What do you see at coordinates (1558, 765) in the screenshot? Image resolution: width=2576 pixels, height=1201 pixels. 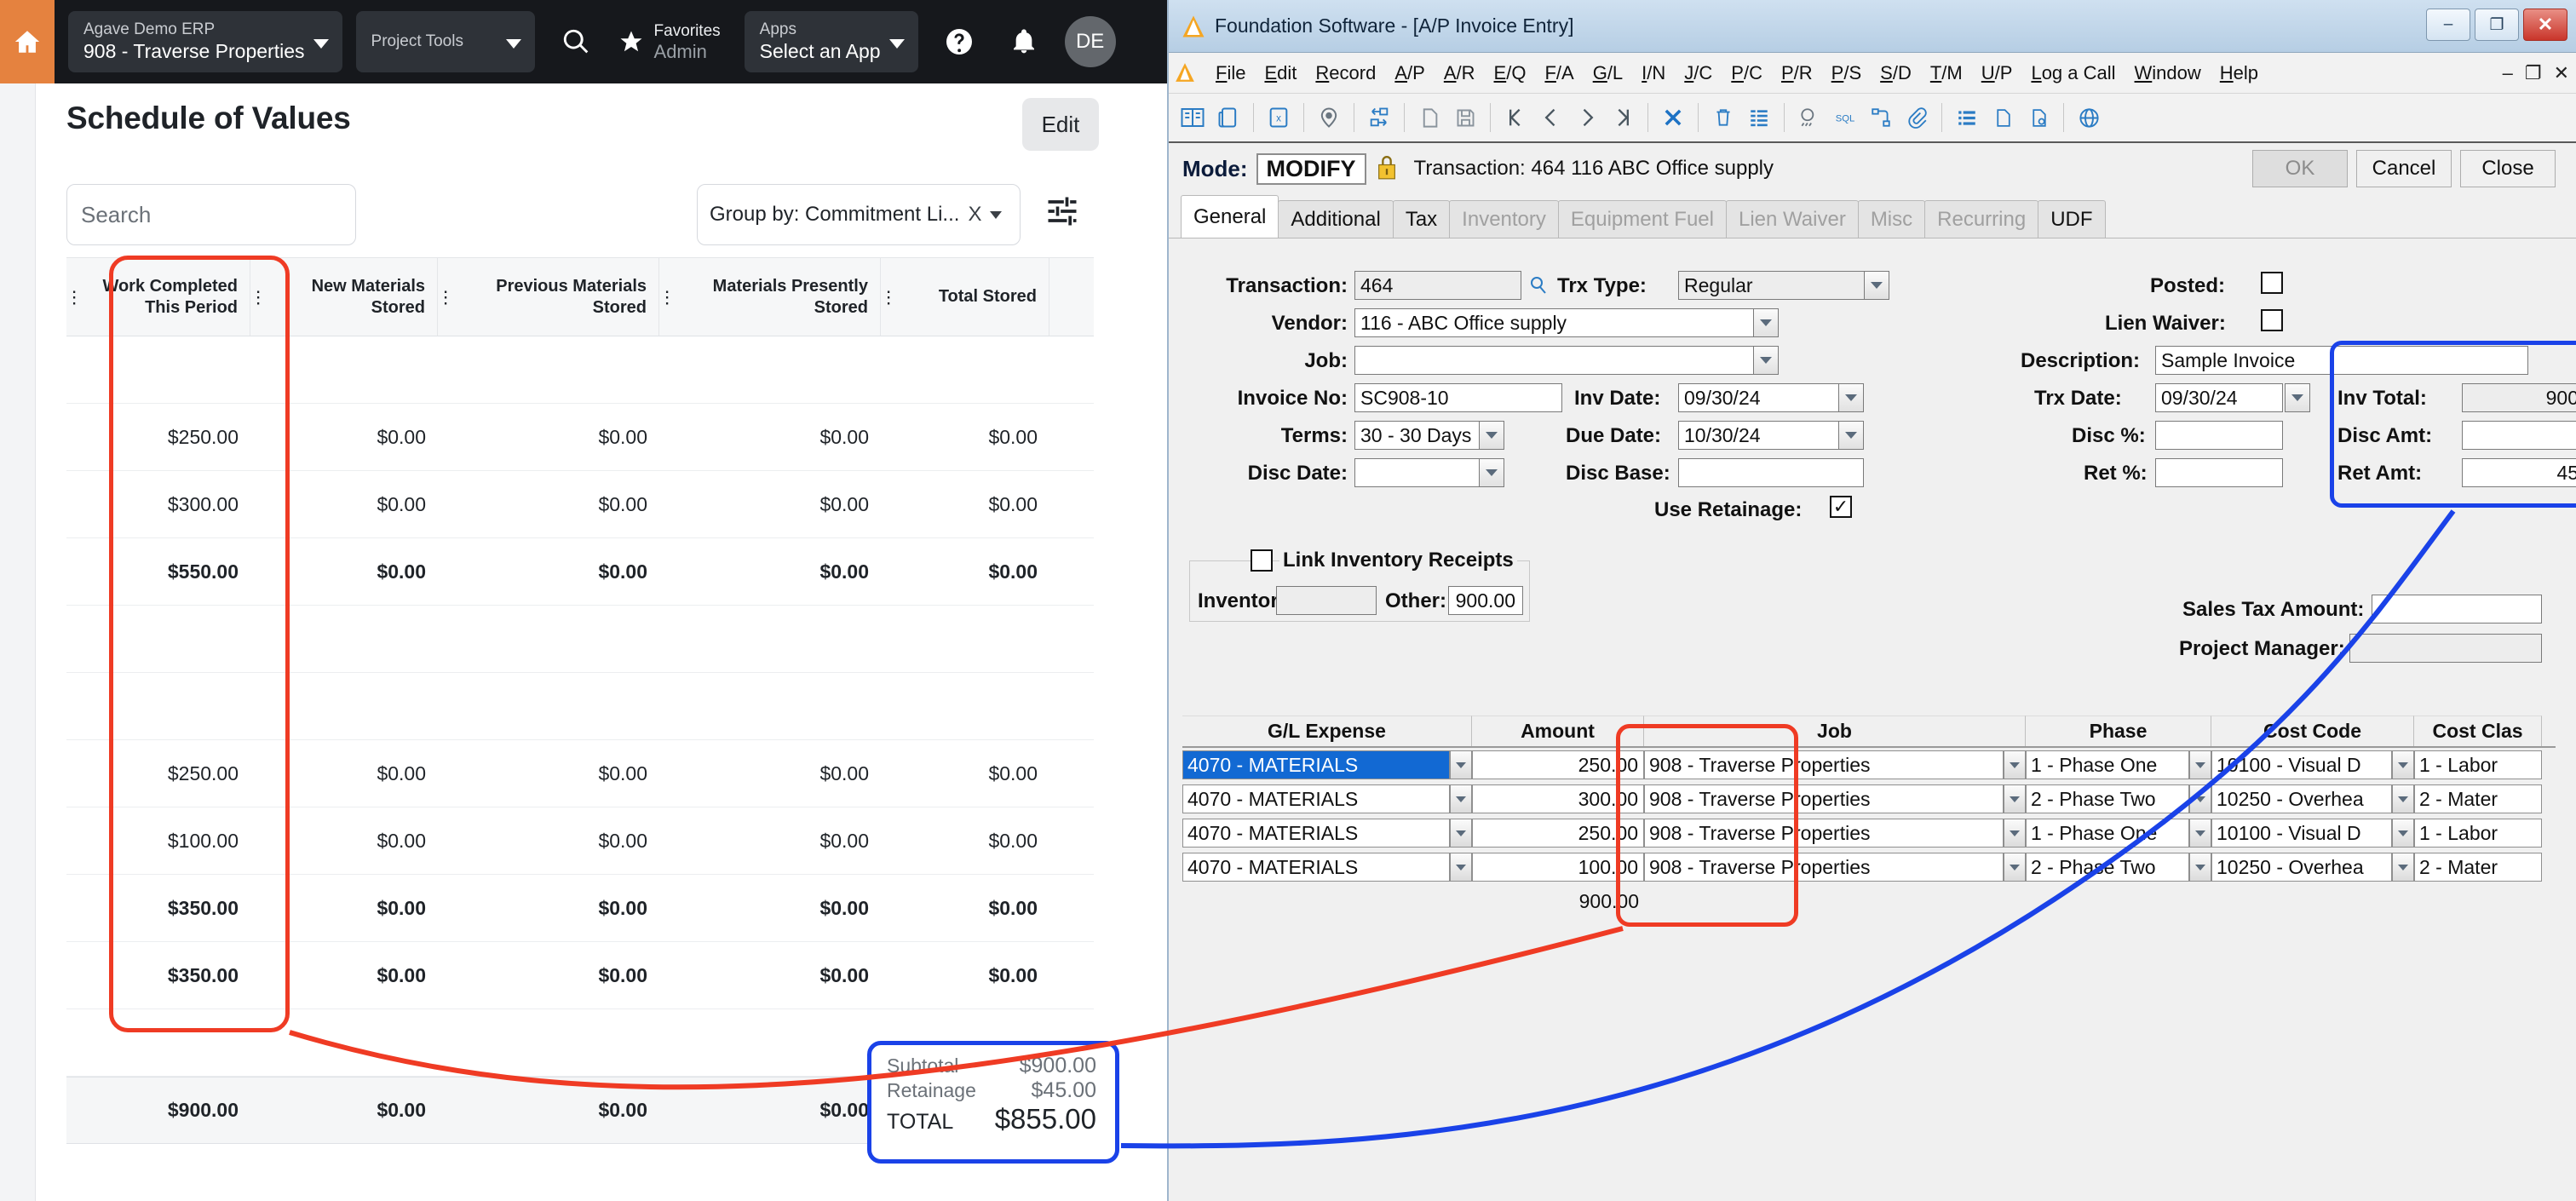 I see `grid-cell-amount: 250.00` at bounding box center [1558, 765].